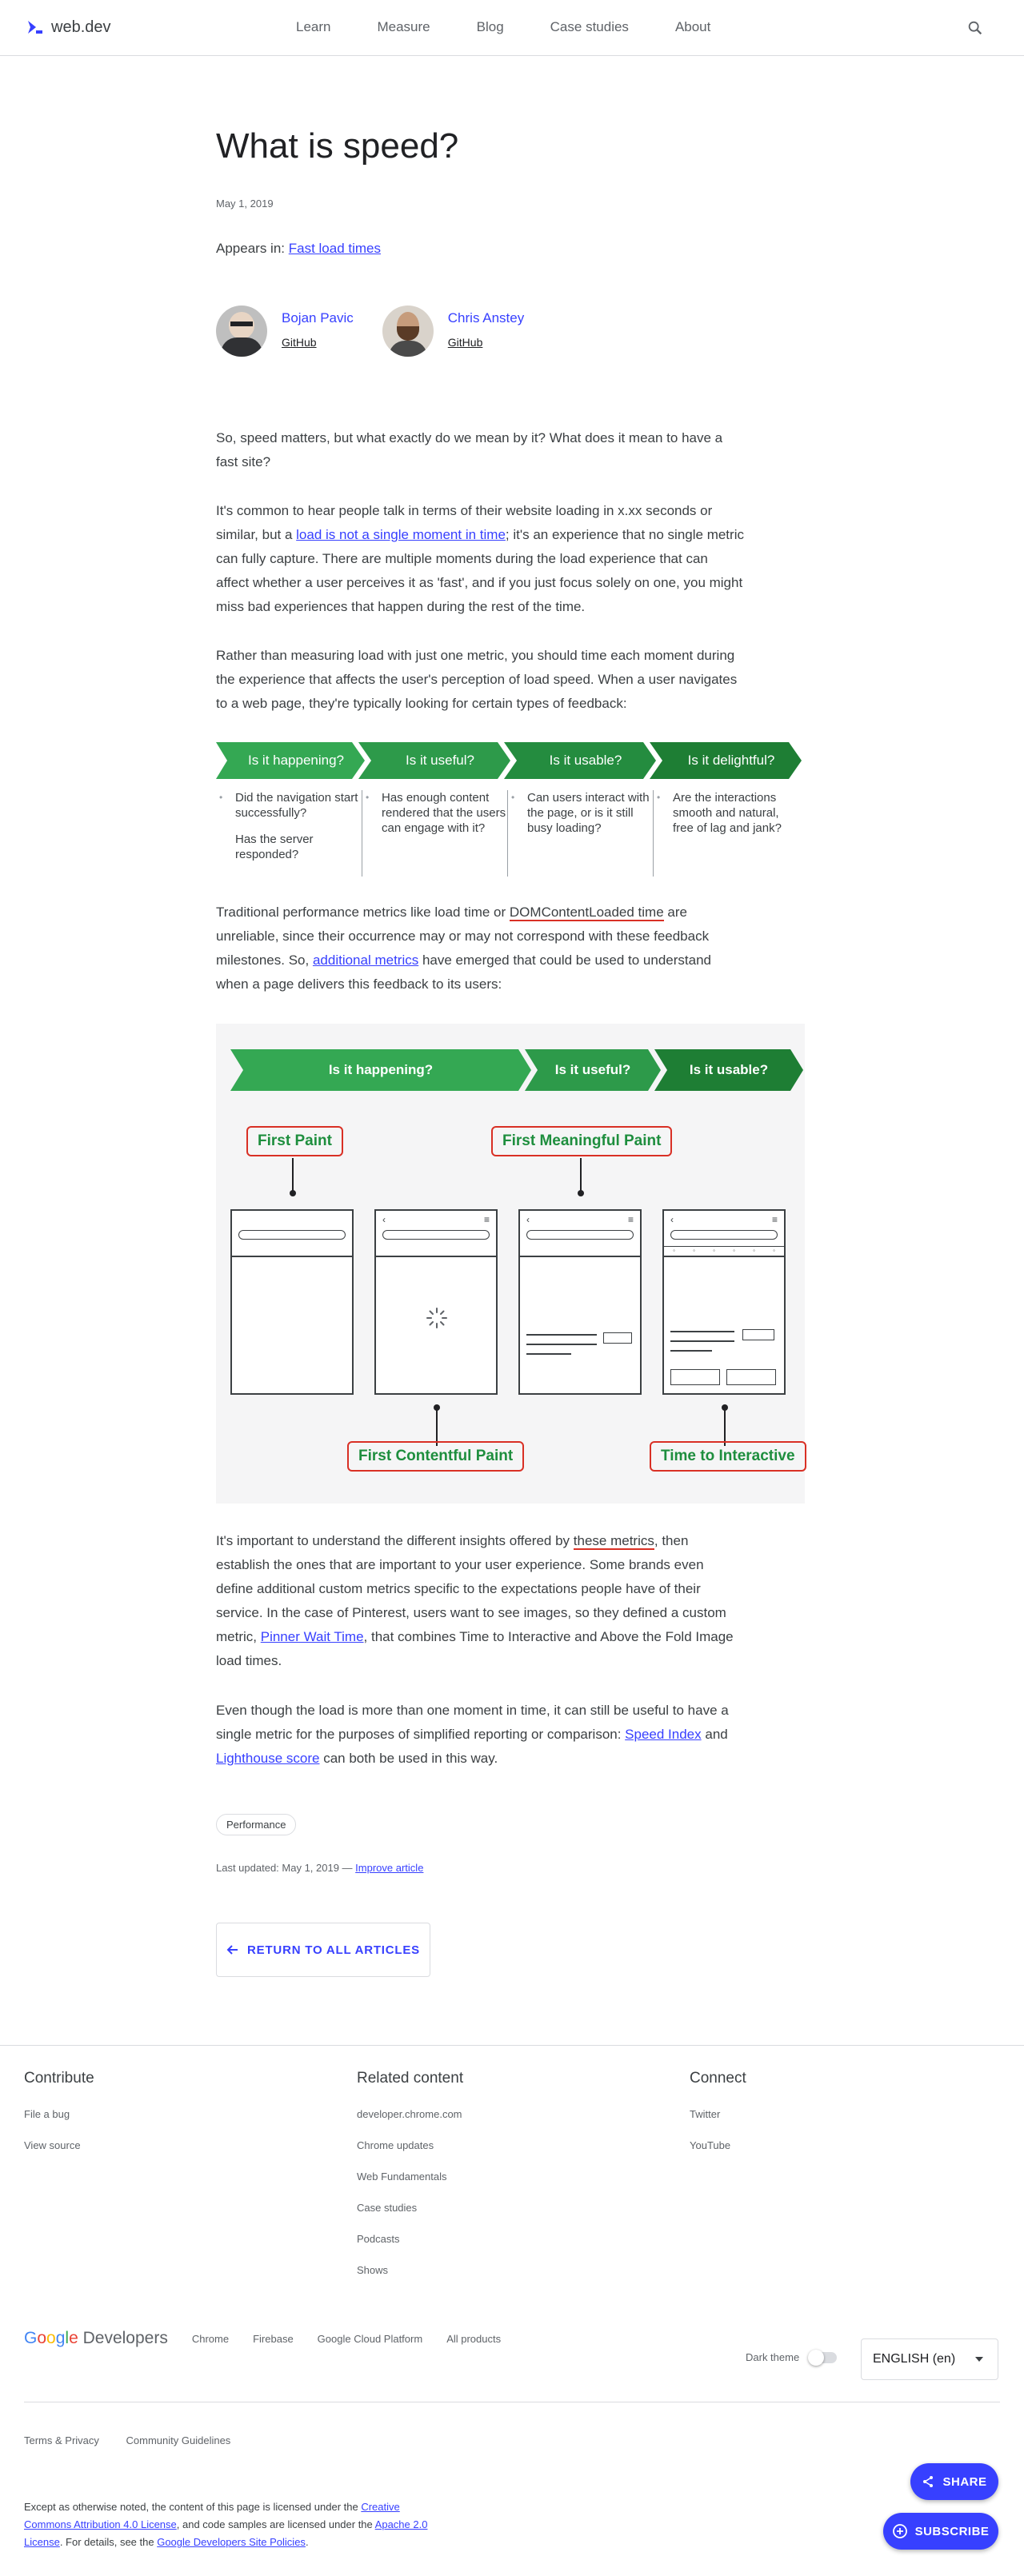 The height and width of the screenshot is (2576, 1024). What do you see at coordinates (410, 2177) in the screenshot?
I see `footer-link: Web Fundamentals` at bounding box center [410, 2177].